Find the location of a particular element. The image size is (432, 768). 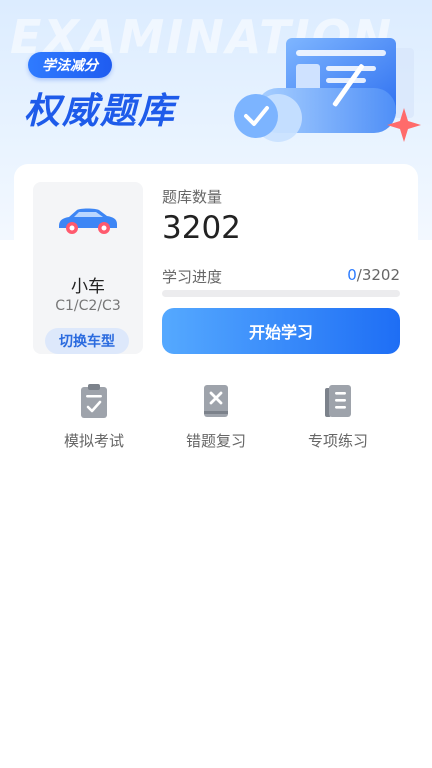

license-types: C1/C2/C3 is located at coordinates (88, 306).